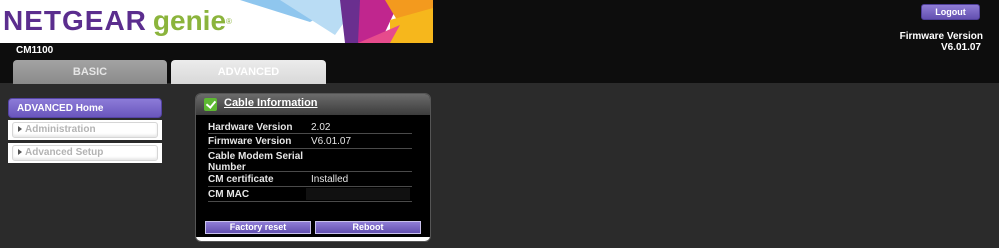 This screenshot has width=999, height=248. I want to click on row-label: Firmware Version, so click(250, 141).